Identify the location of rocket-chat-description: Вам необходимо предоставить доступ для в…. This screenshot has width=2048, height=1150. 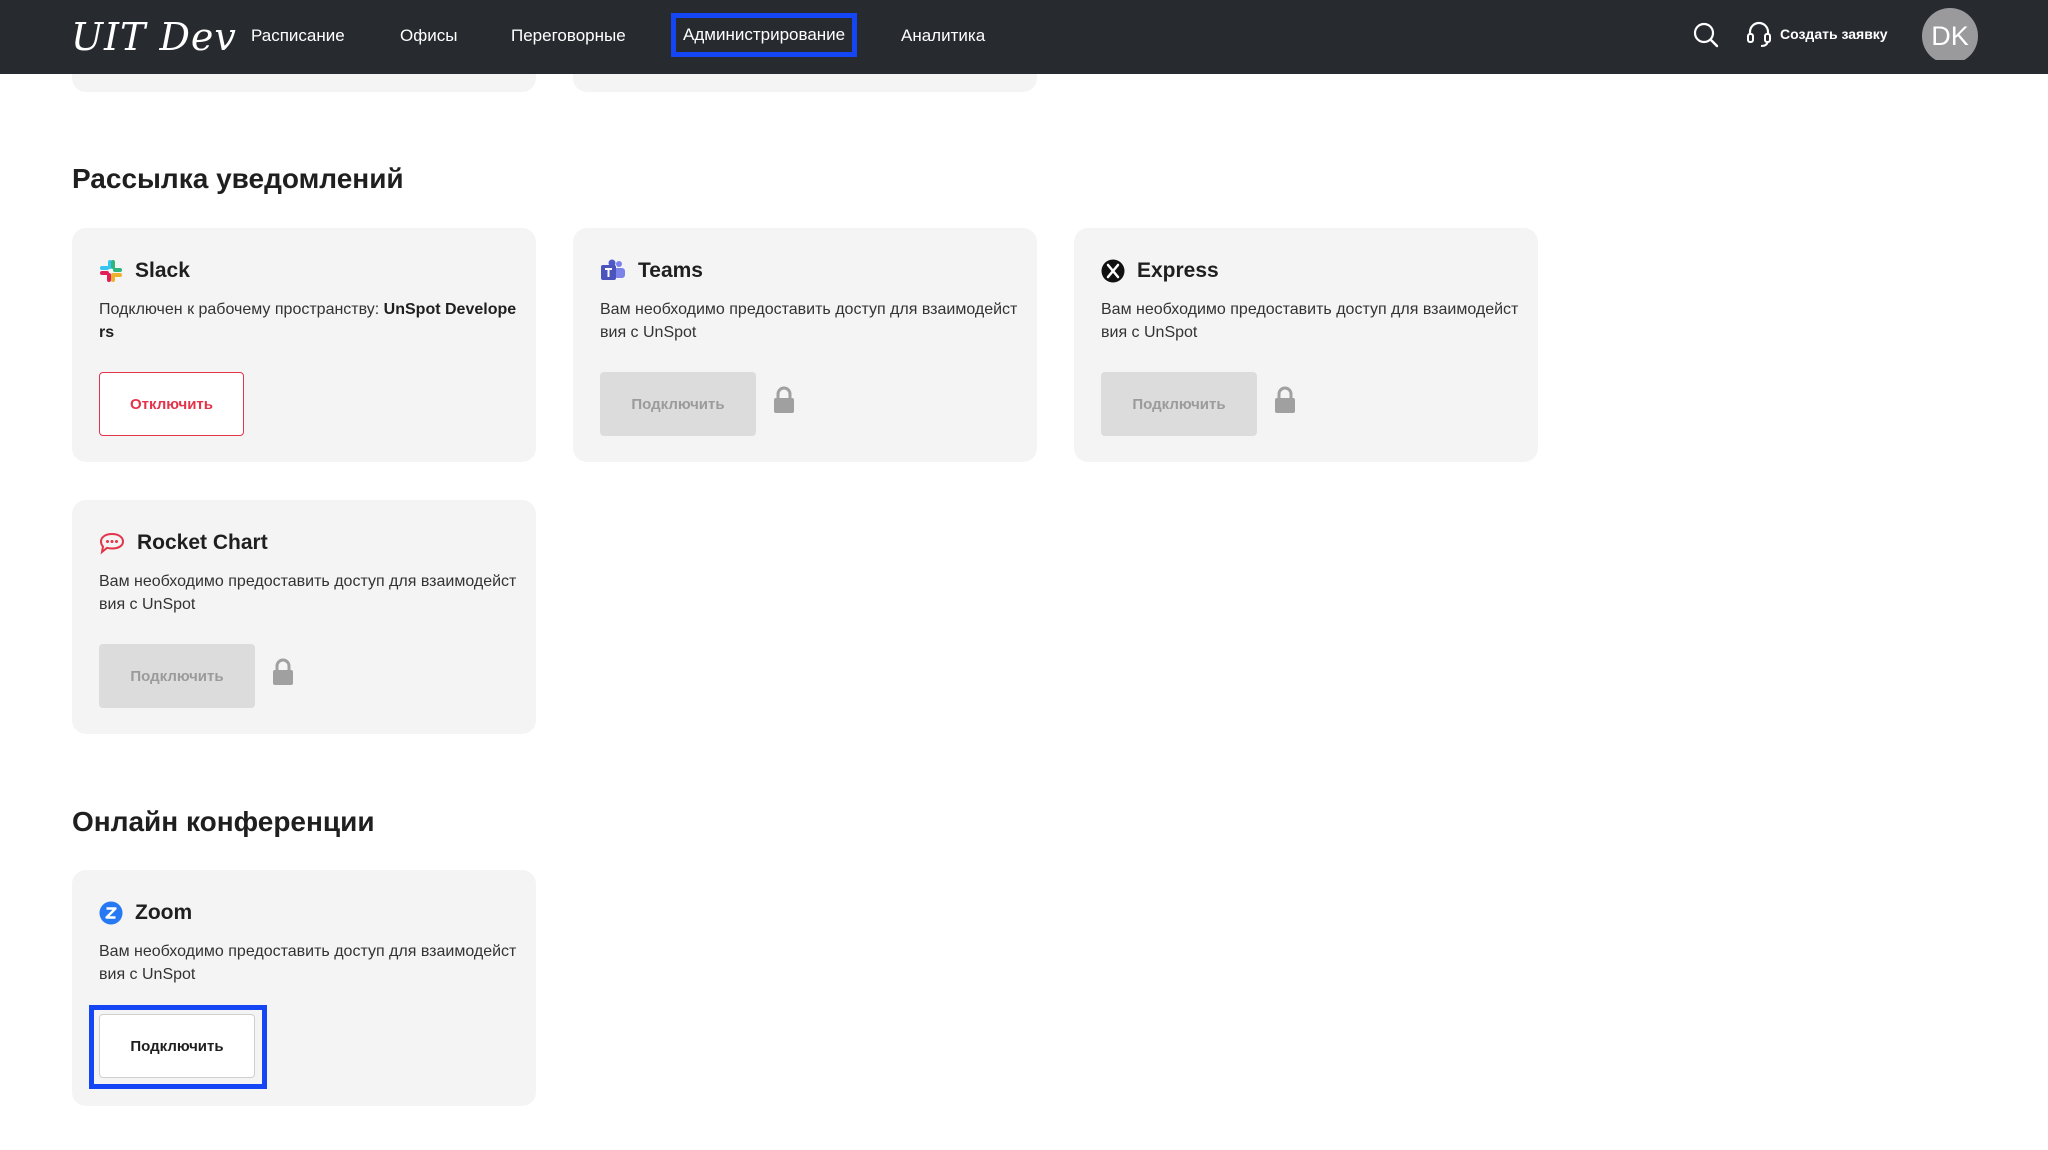
(308, 593).